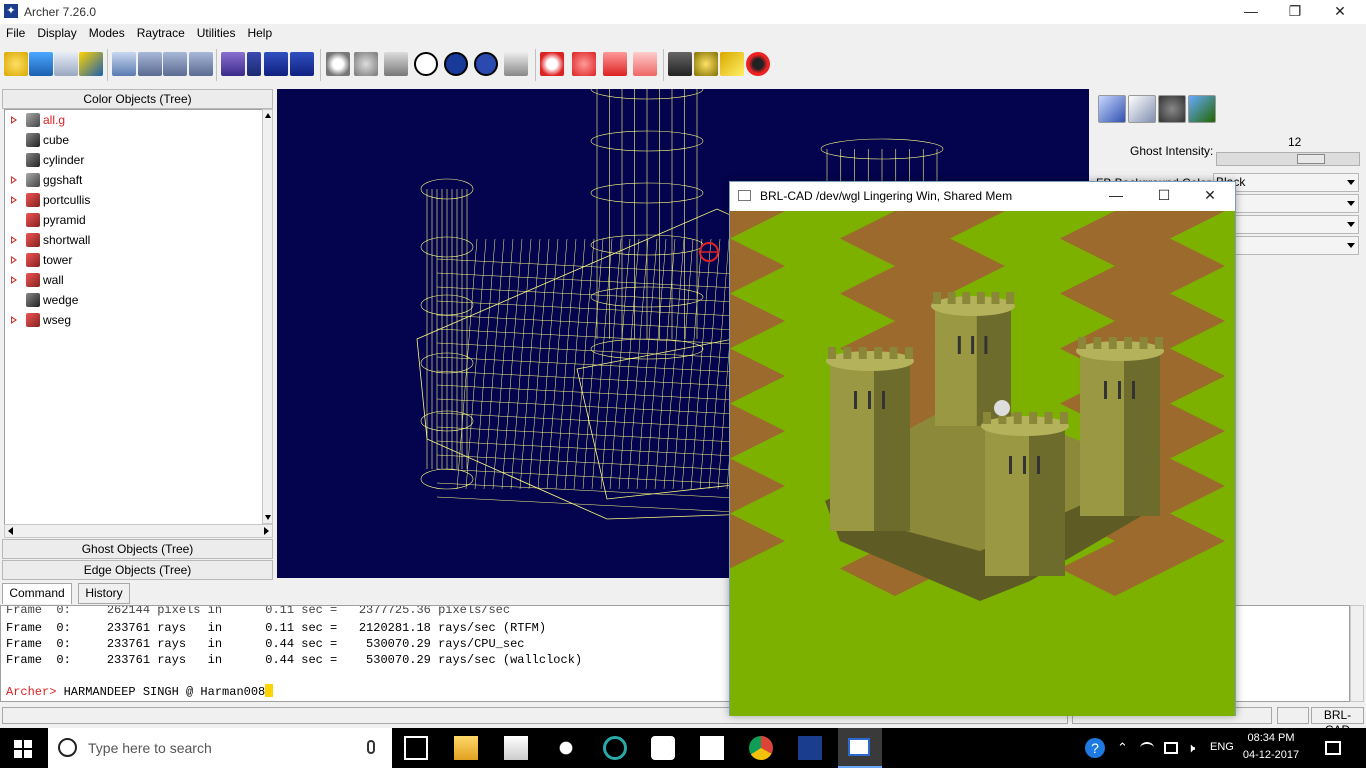 The image size is (1366, 768). What do you see at coordinates (302, 64) in the screenshot?
I see `tabs-icon` at bounding box center [302, 64].